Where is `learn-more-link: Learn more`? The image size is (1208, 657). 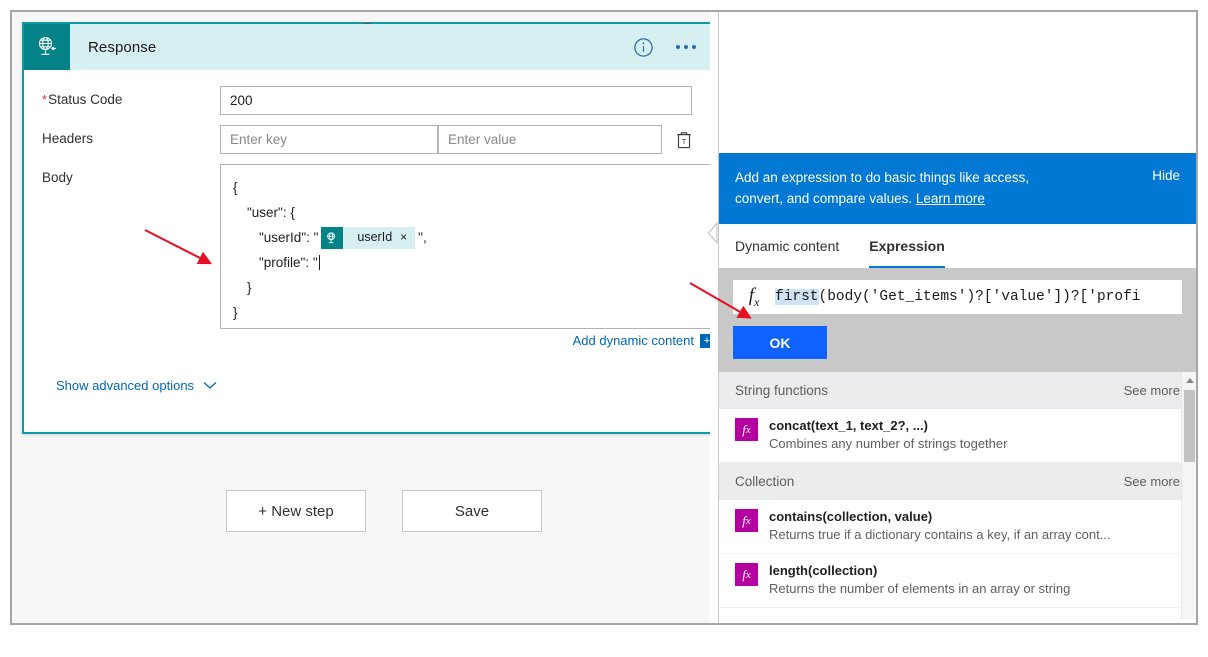
learn-more-link: Learn more is located at coordinates (950, 198).